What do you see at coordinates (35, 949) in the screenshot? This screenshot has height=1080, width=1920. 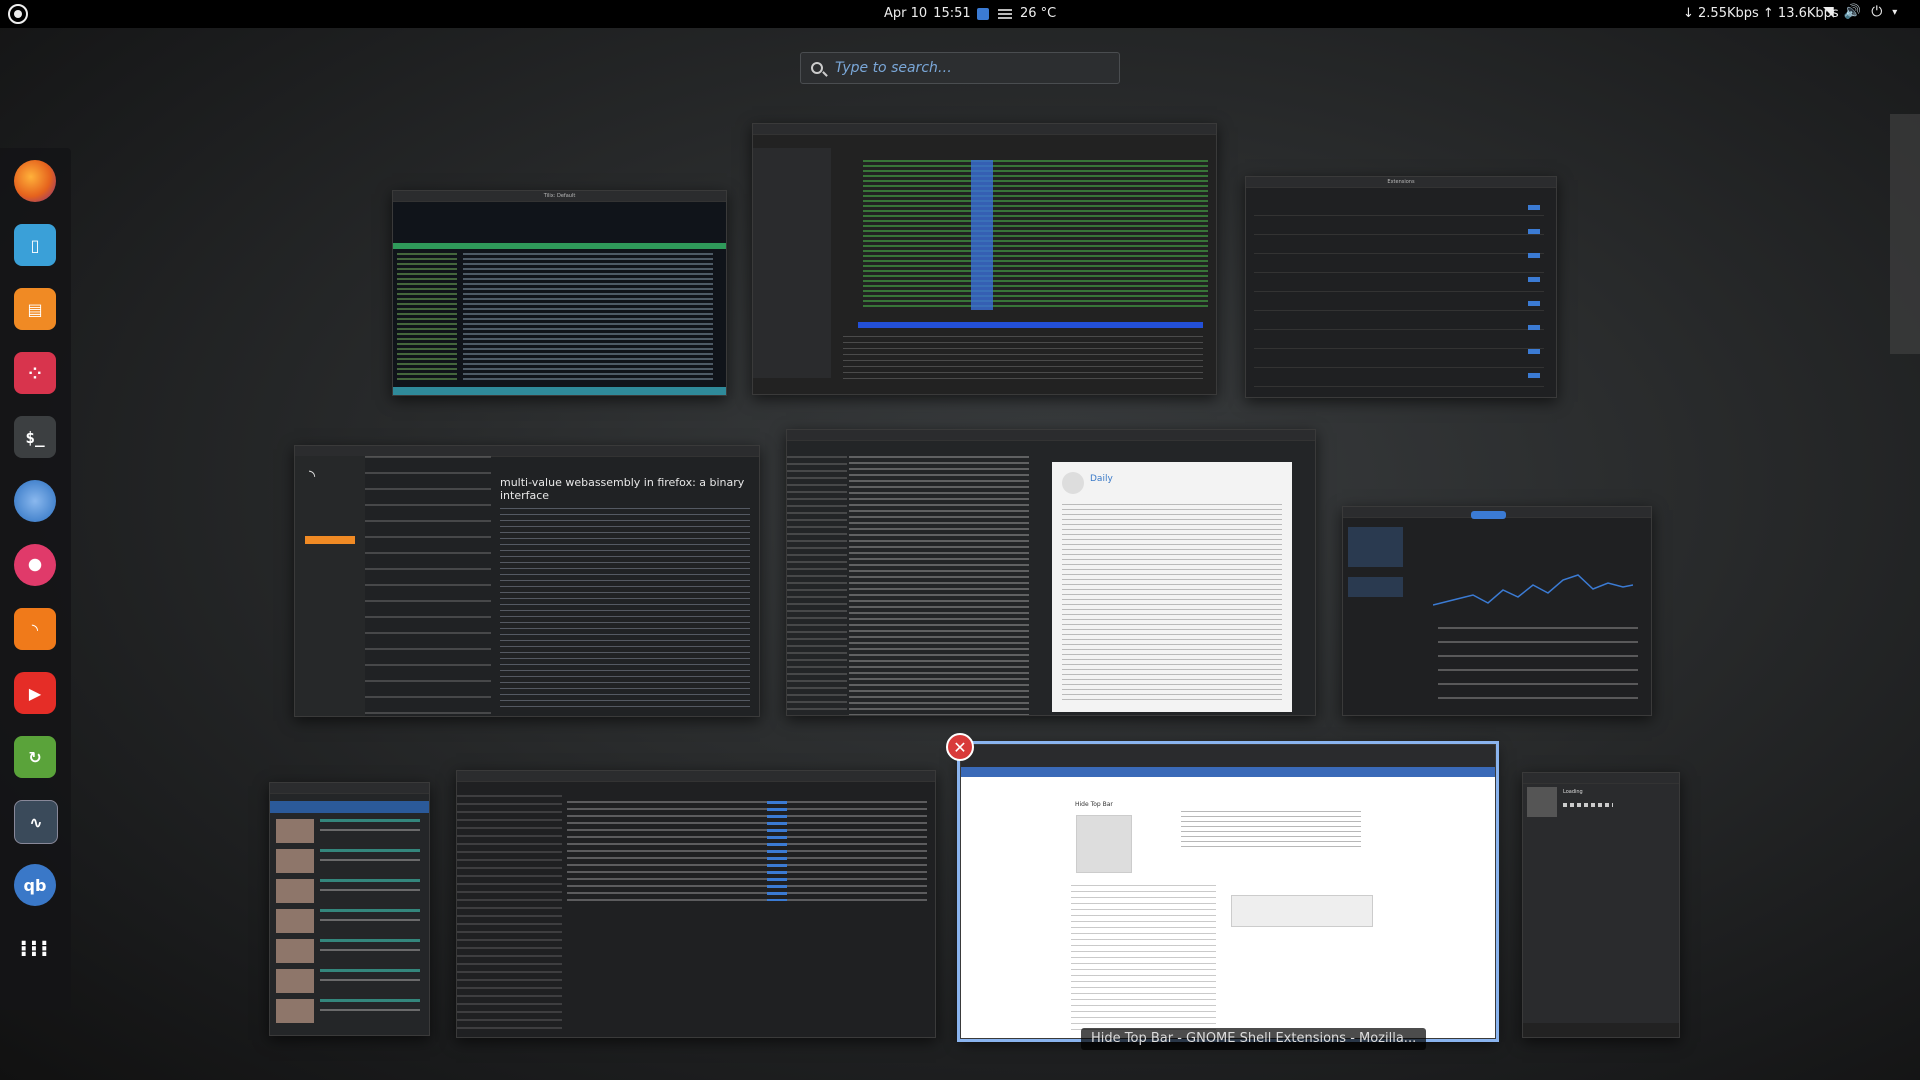 I see `app-grid-icon: ⁝⁝⁝` at bounding box center [35, 949].